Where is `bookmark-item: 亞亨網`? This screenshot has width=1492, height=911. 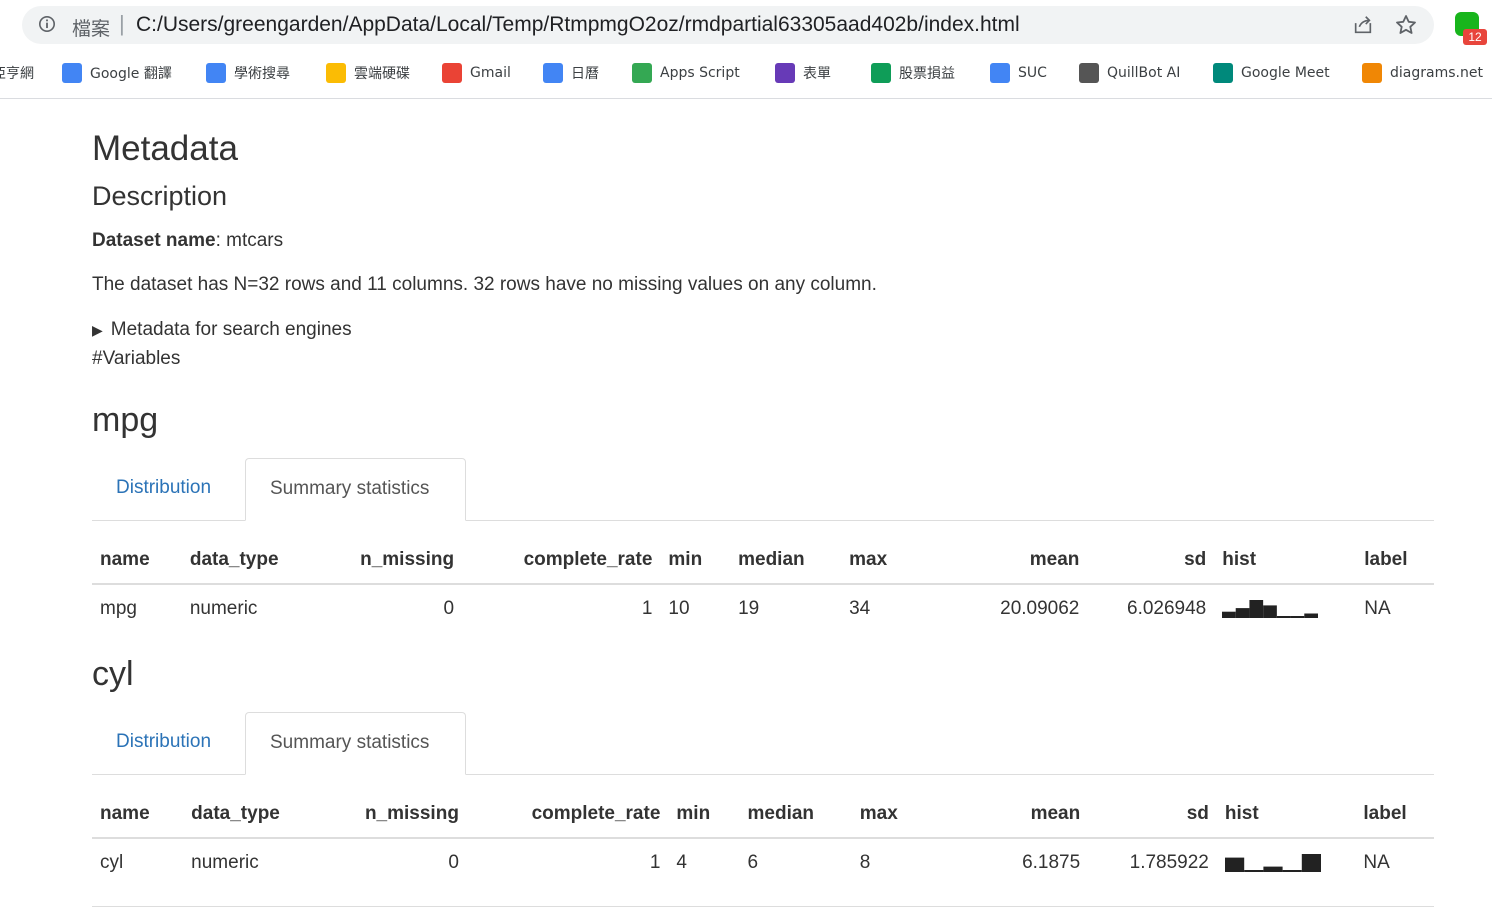 bookmark-item: 亞亨網 is located at coordinates (17, 73).